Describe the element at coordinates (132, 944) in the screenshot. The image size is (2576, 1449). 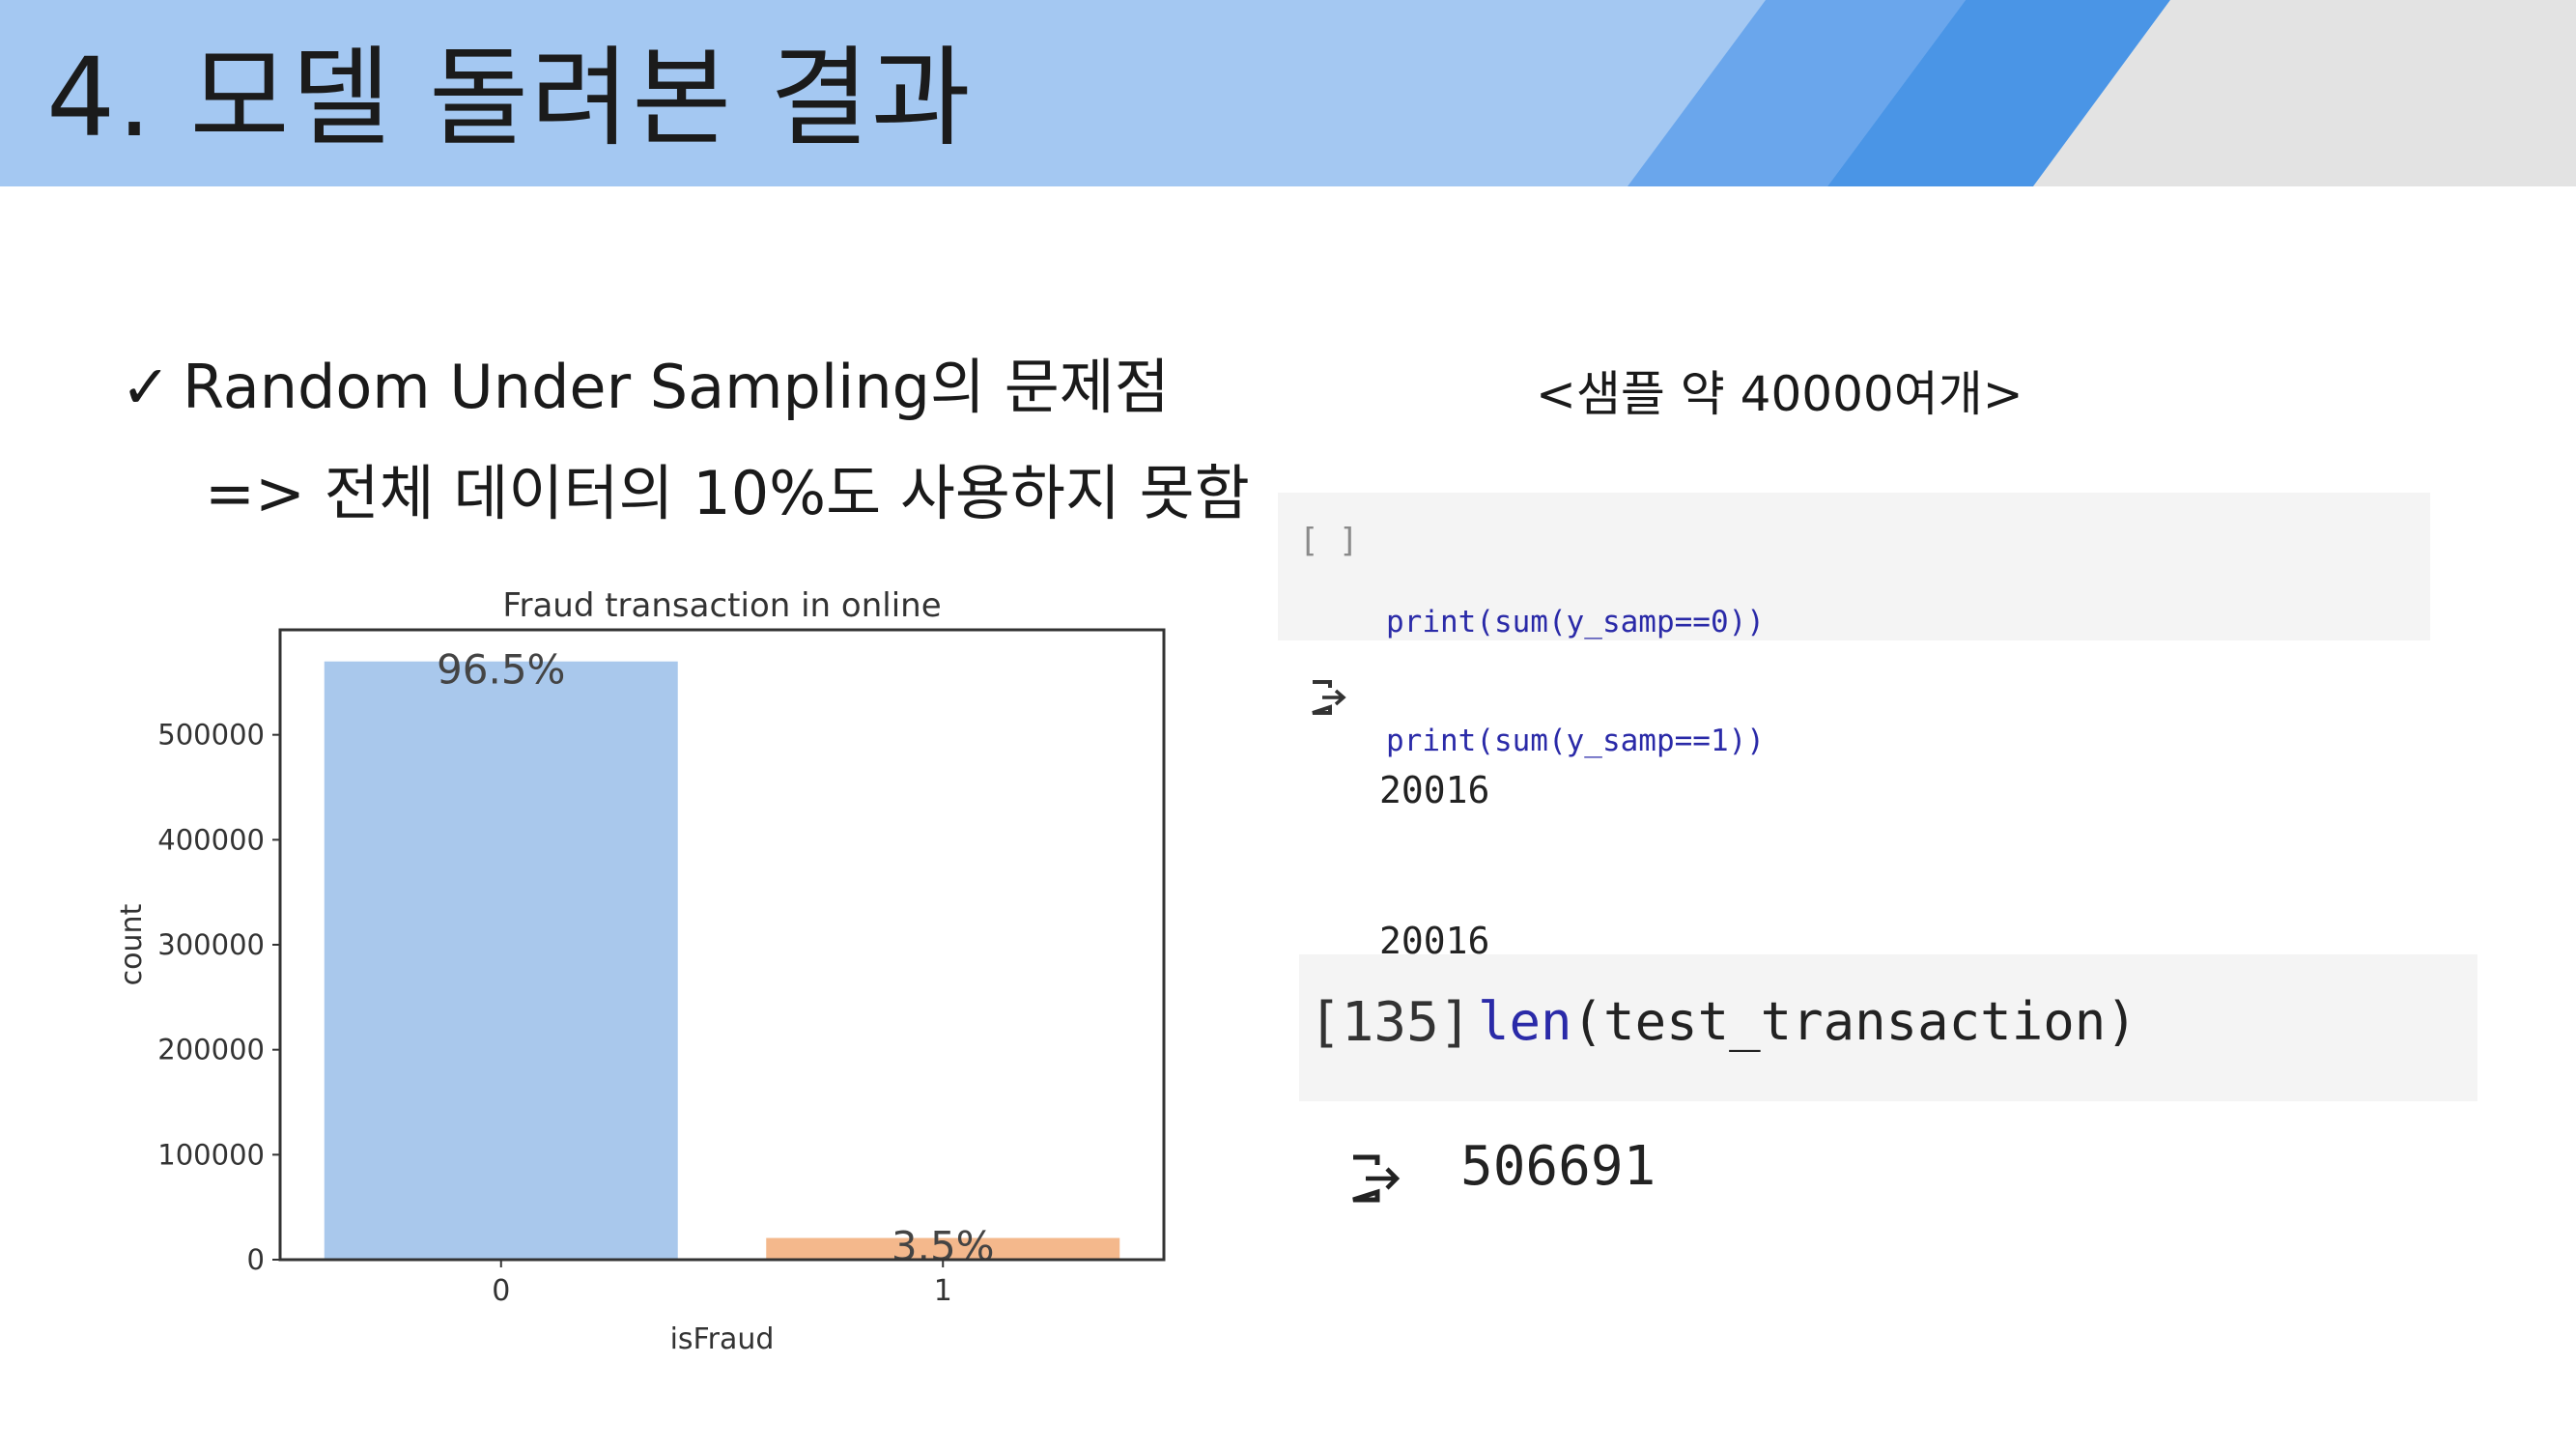
I see `y-axis-label: count` at that location.